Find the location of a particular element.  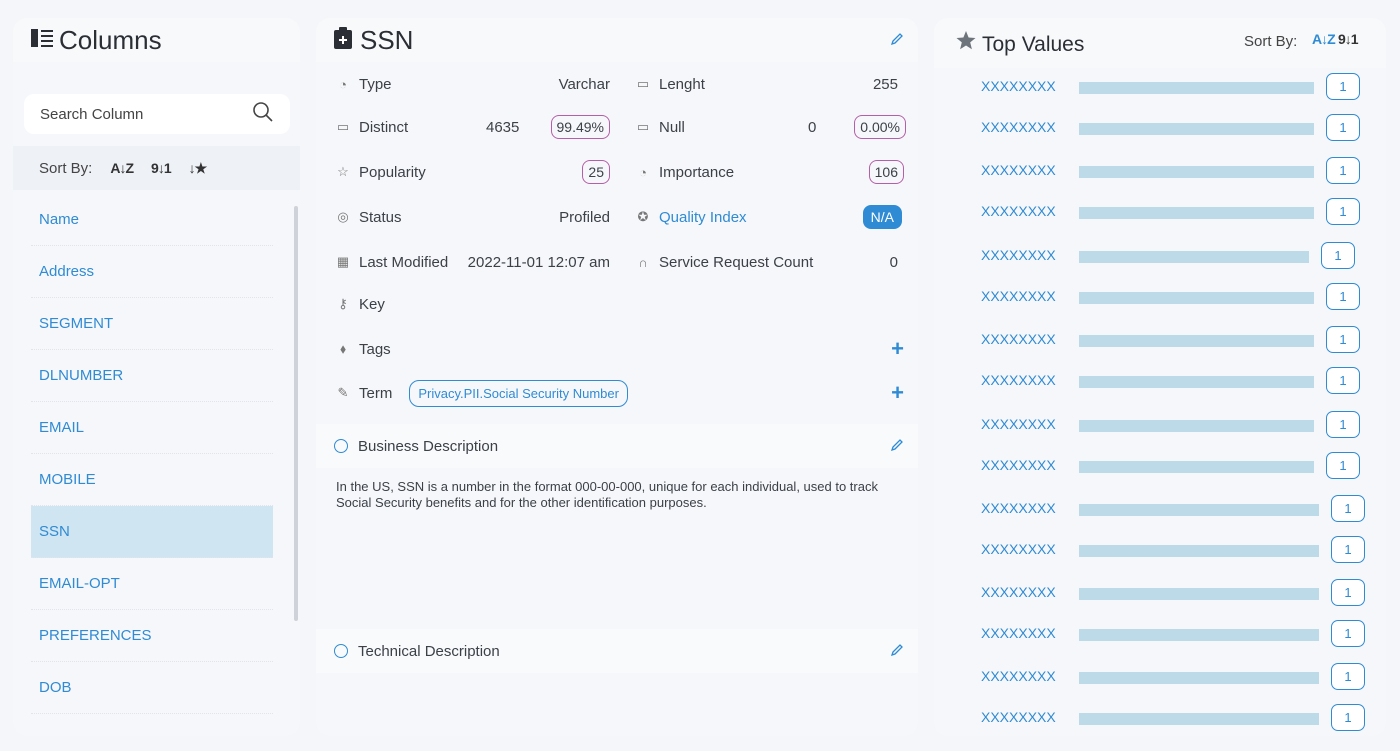

add-term-button: + is located at coordinates (897, 393).